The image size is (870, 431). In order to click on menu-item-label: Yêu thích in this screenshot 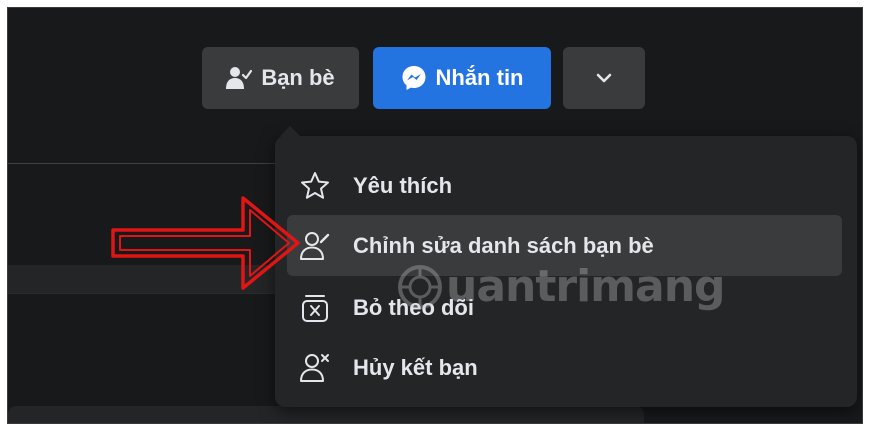, I will do `click(403, 185)`.